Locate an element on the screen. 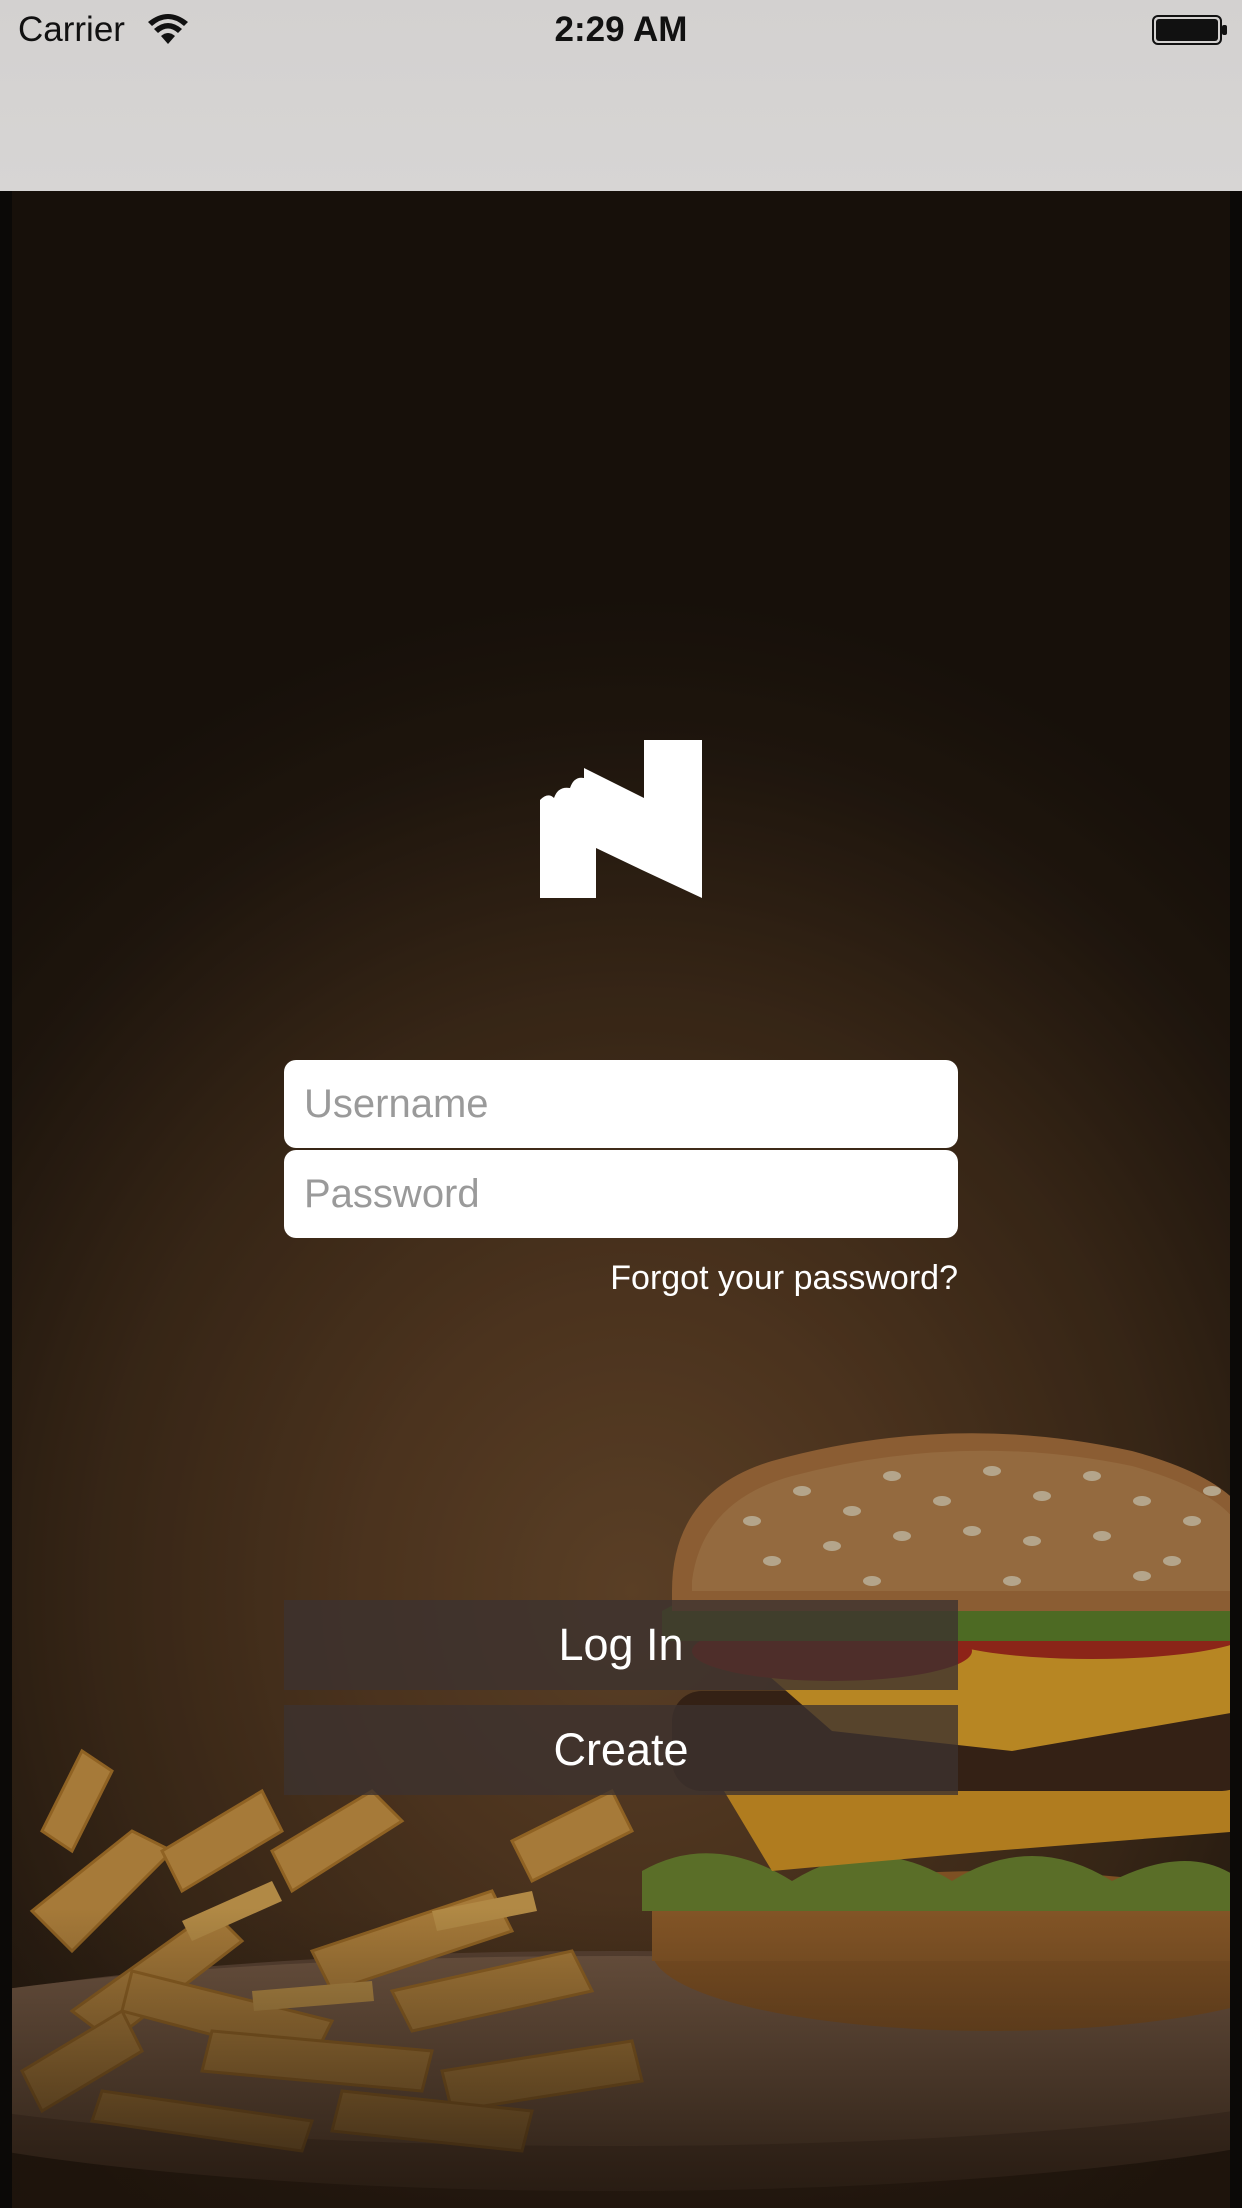  username-field is located at coordinates (621, 1104).